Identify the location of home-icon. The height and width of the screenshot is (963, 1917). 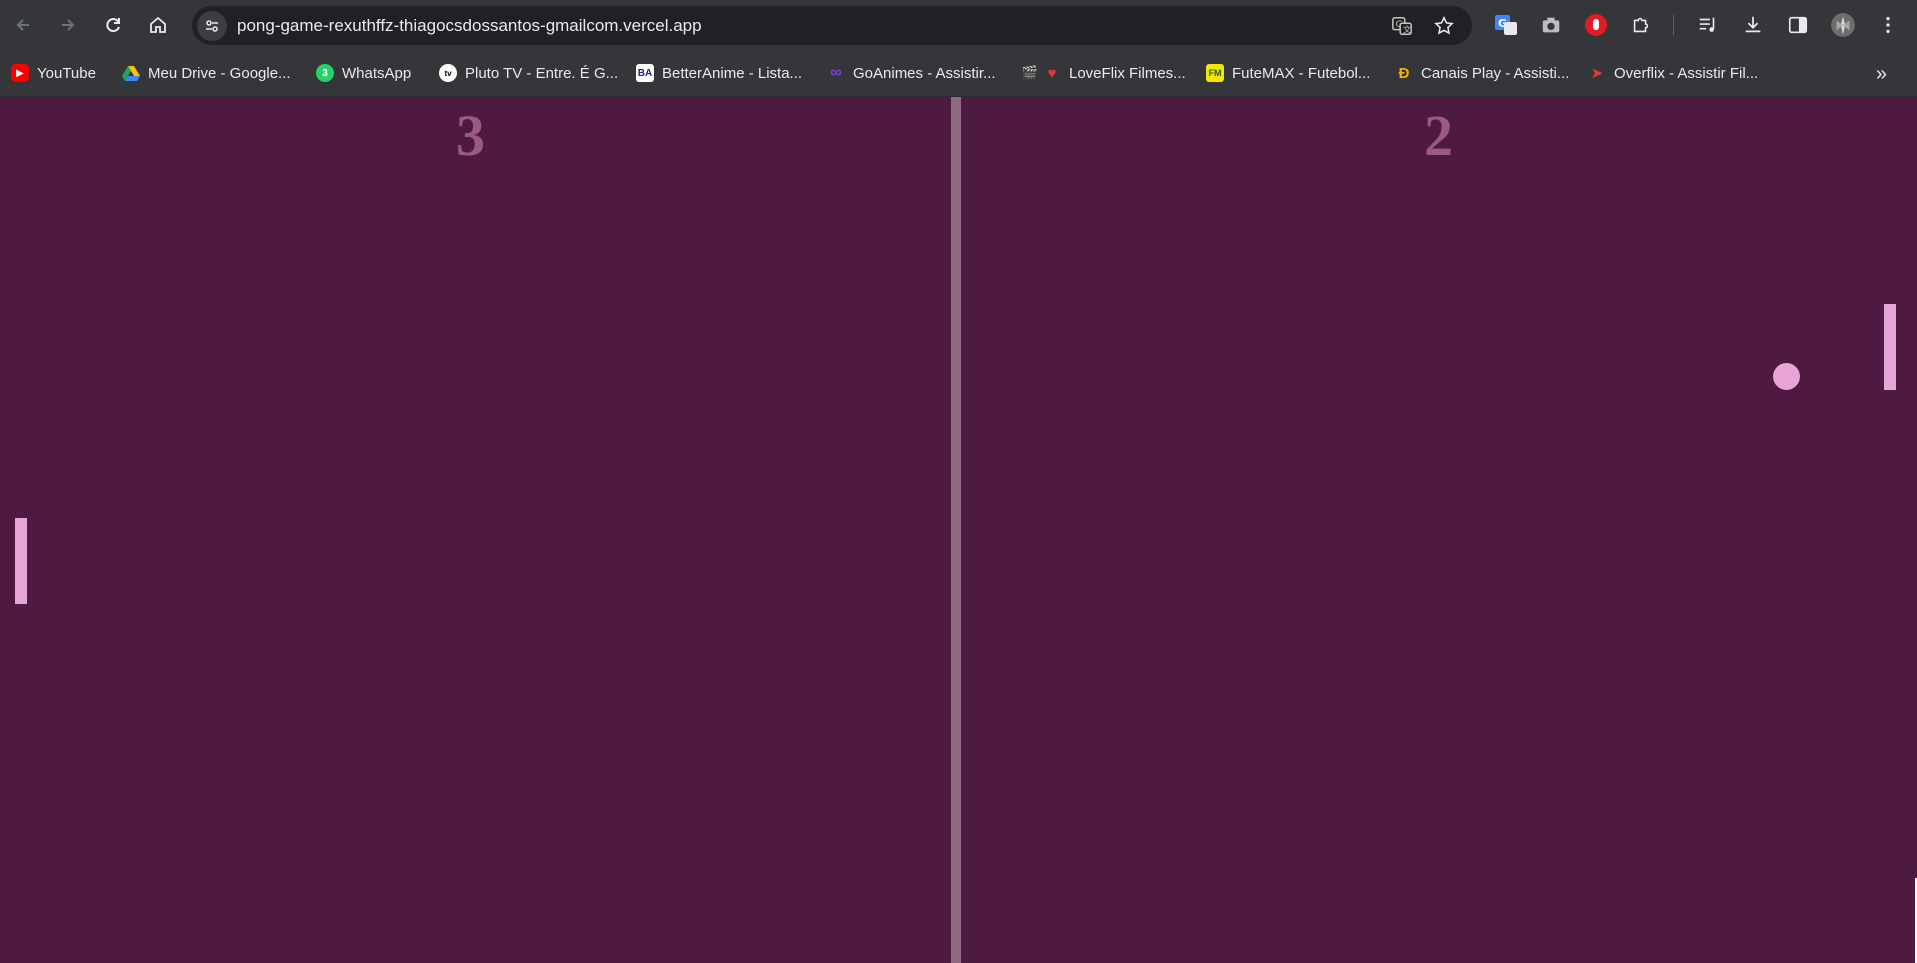
(158, 24).